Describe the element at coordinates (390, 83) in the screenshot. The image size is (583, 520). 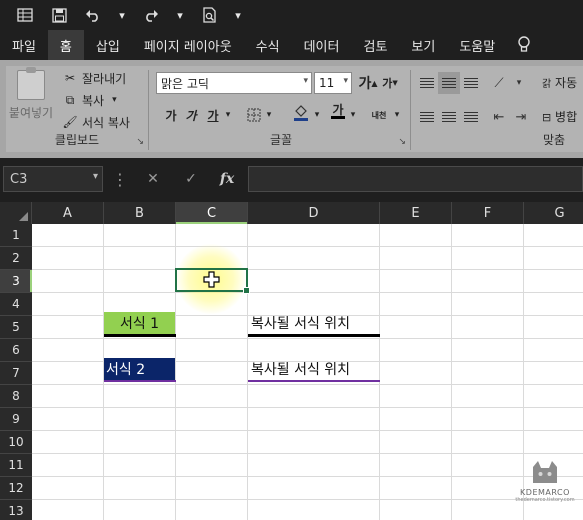
I see `shrink-font-button: 가 ▼` at that location.